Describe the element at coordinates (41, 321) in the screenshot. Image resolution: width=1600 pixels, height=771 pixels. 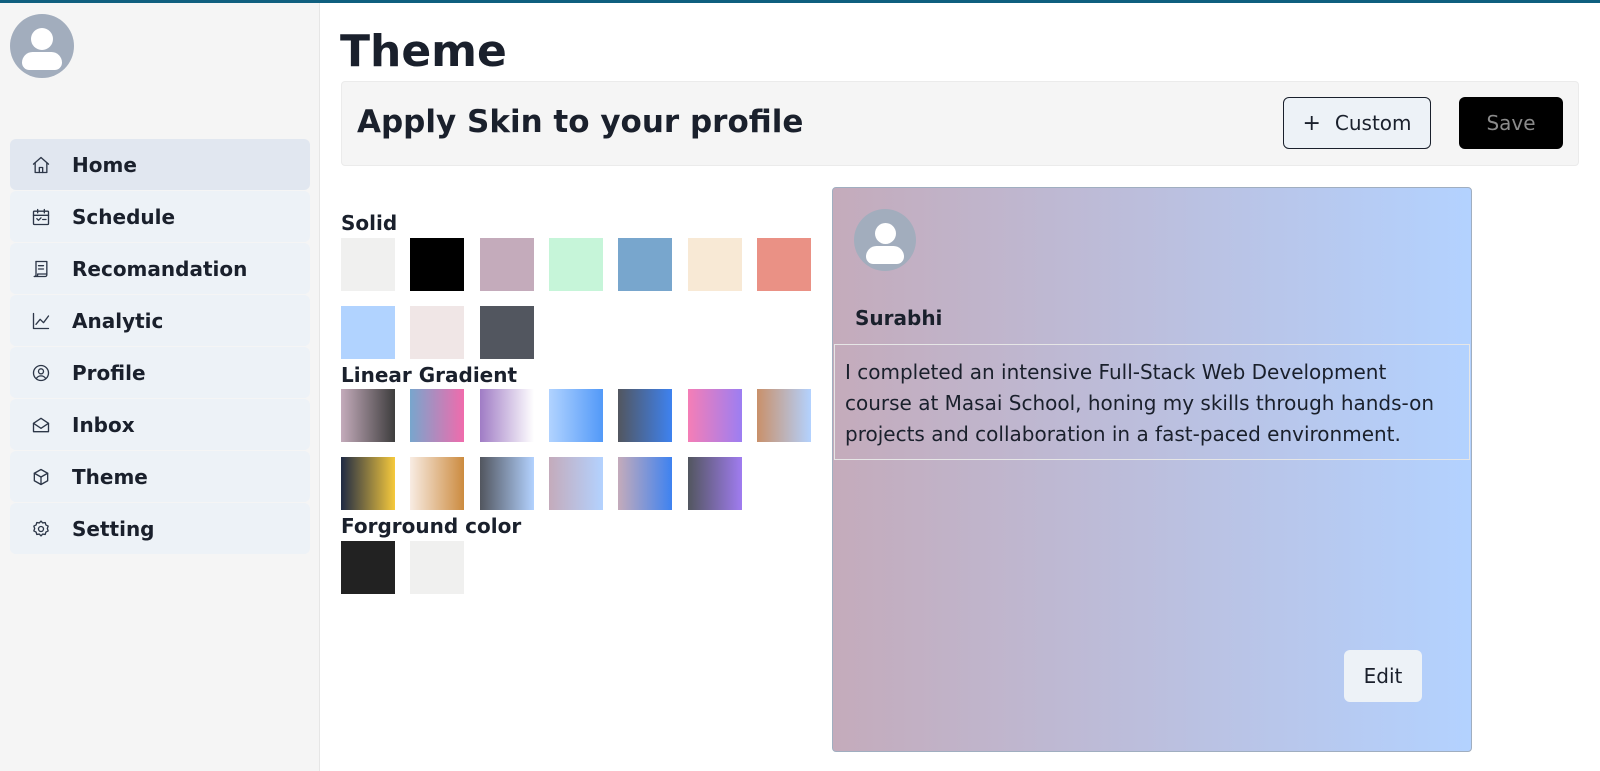
I see `line-chart-icon` at that location.